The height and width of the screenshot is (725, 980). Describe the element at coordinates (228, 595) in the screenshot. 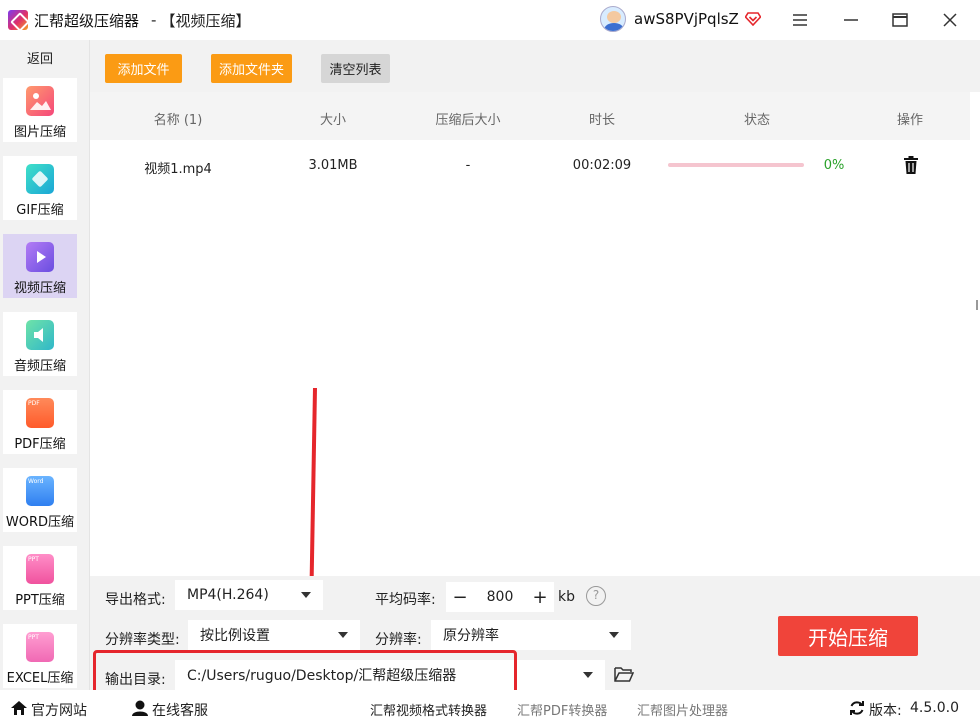

I see `format-value: MP4(H.264)` at that location.